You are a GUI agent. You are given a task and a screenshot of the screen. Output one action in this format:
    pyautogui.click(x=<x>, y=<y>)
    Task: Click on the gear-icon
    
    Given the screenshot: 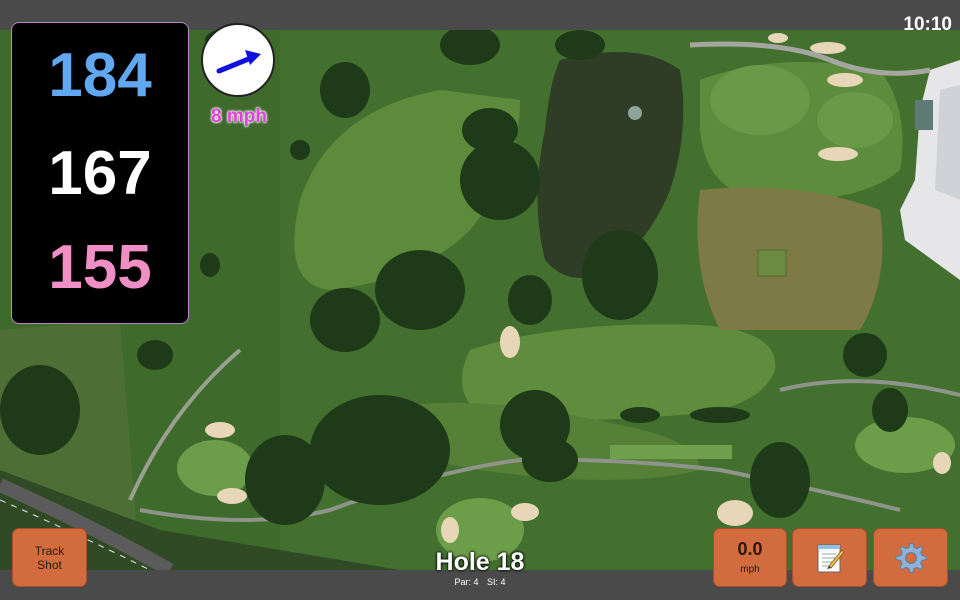 What is the action you would take?
    pyautogui.click(x=910, y=557)
    